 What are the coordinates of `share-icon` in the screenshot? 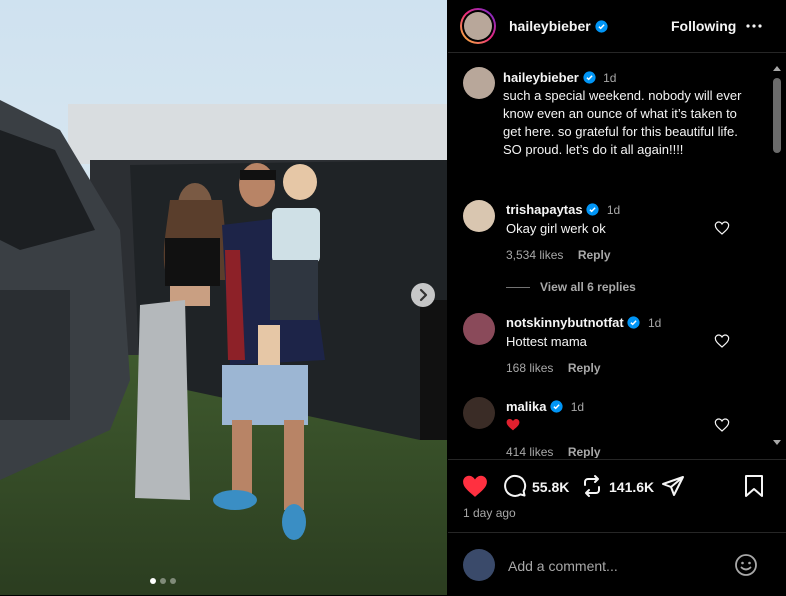 It's located at (673, 486).